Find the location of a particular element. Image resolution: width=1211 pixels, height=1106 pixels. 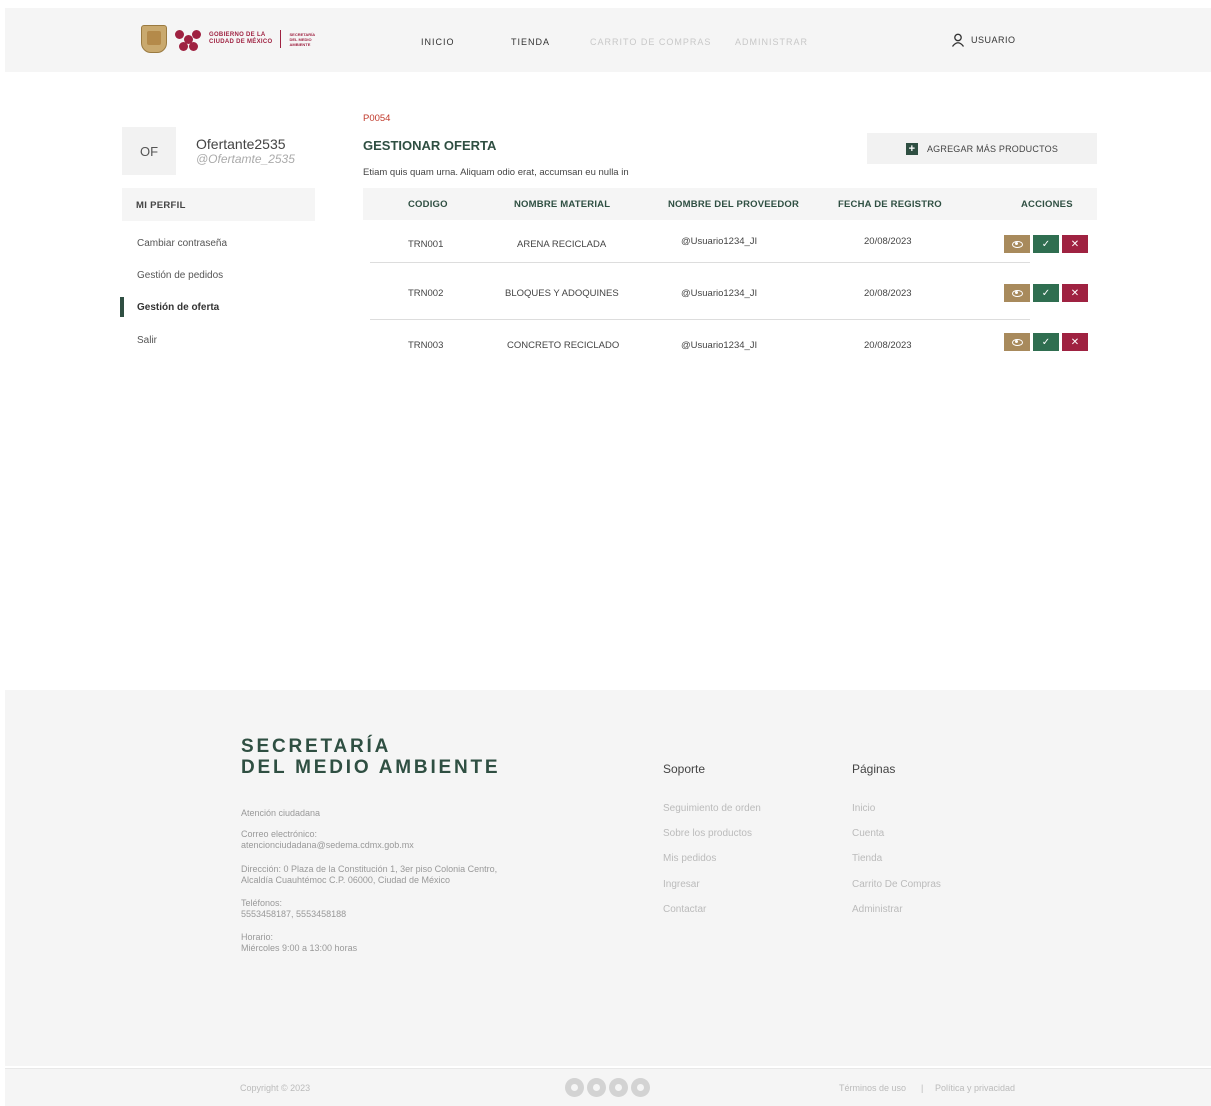

user-label: USUARIO is located at coordinates (993, 40).